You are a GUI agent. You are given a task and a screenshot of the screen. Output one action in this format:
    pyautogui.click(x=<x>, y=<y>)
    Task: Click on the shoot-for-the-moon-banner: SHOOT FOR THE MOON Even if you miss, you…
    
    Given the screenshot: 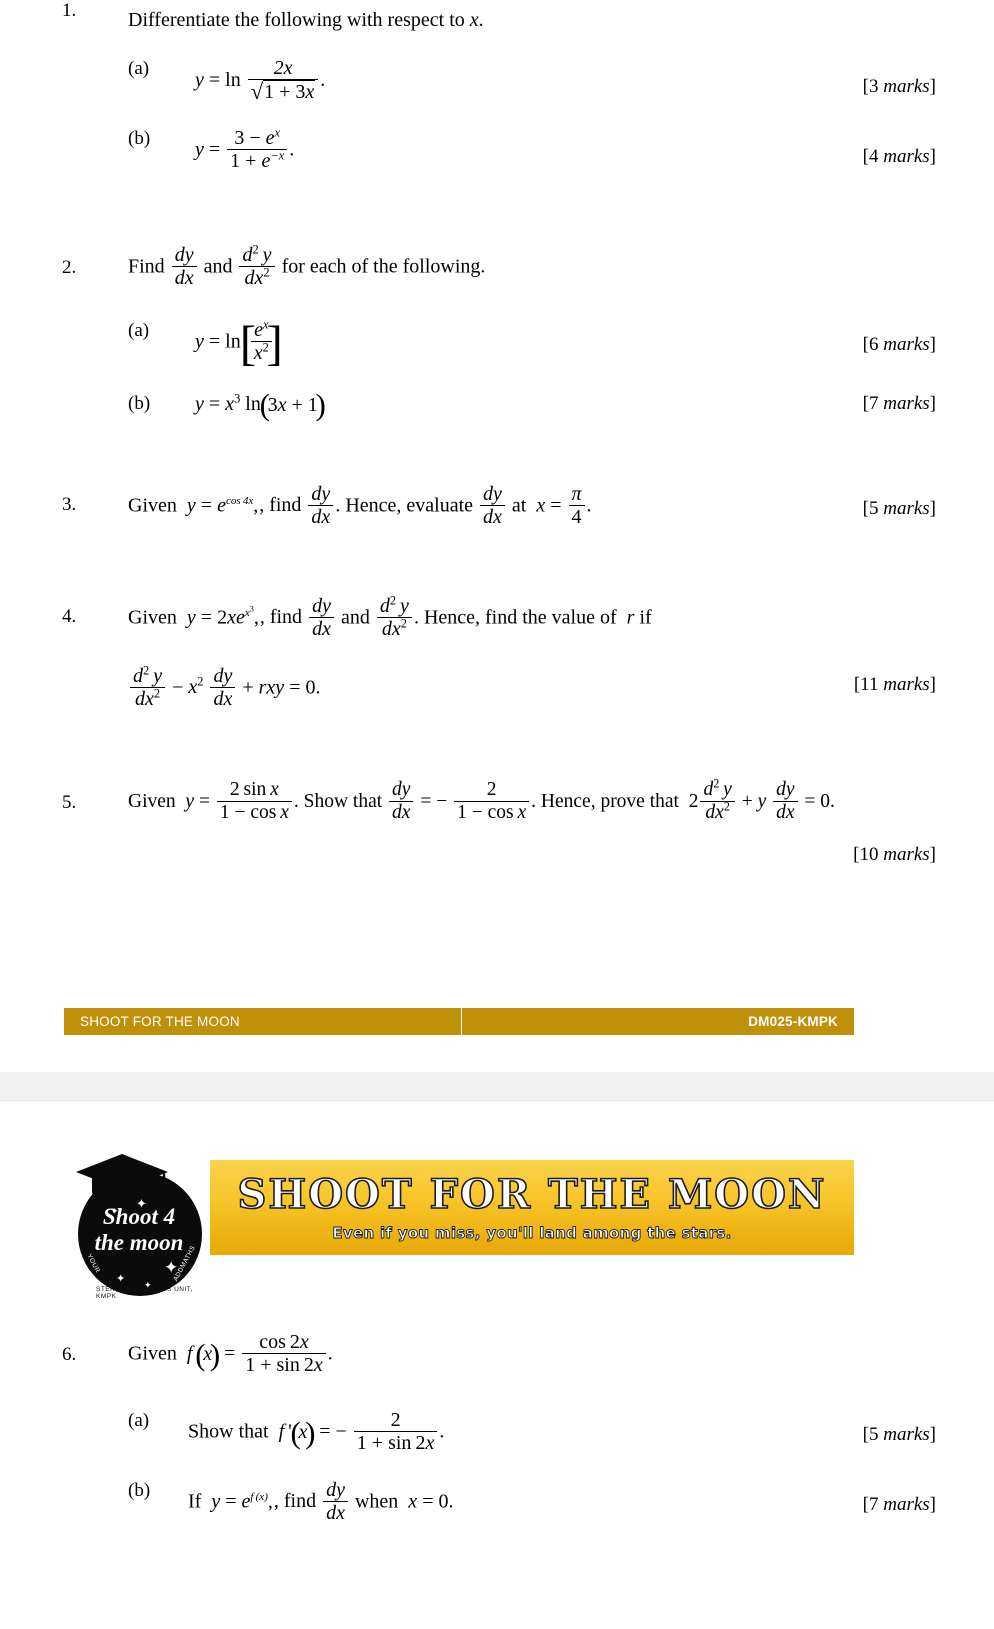 What is the action you would take?
    pyautogui.click(x=532, y=1207)
    